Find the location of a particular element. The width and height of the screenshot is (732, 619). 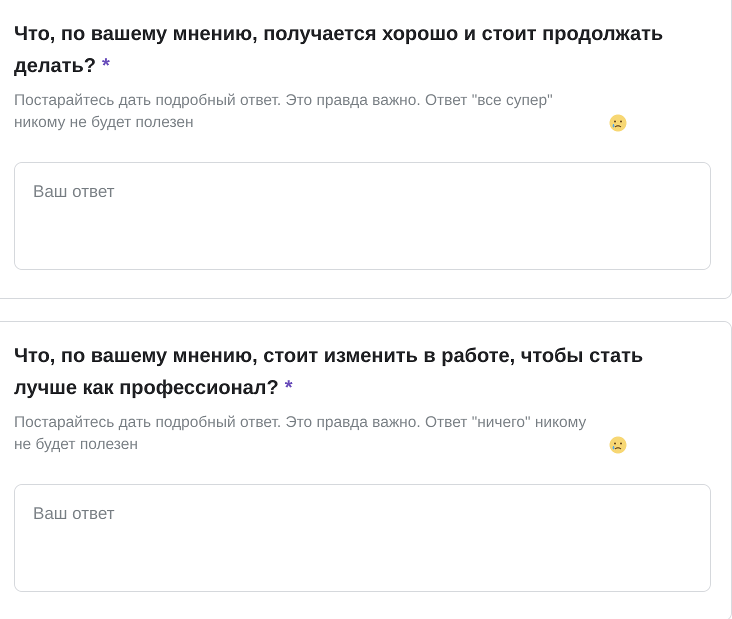

question-description: Постарайтесь дать подробный ответ. Это правда важно. Ответ "ничего" никому не будет полезен is located at coordinates (301, 434).